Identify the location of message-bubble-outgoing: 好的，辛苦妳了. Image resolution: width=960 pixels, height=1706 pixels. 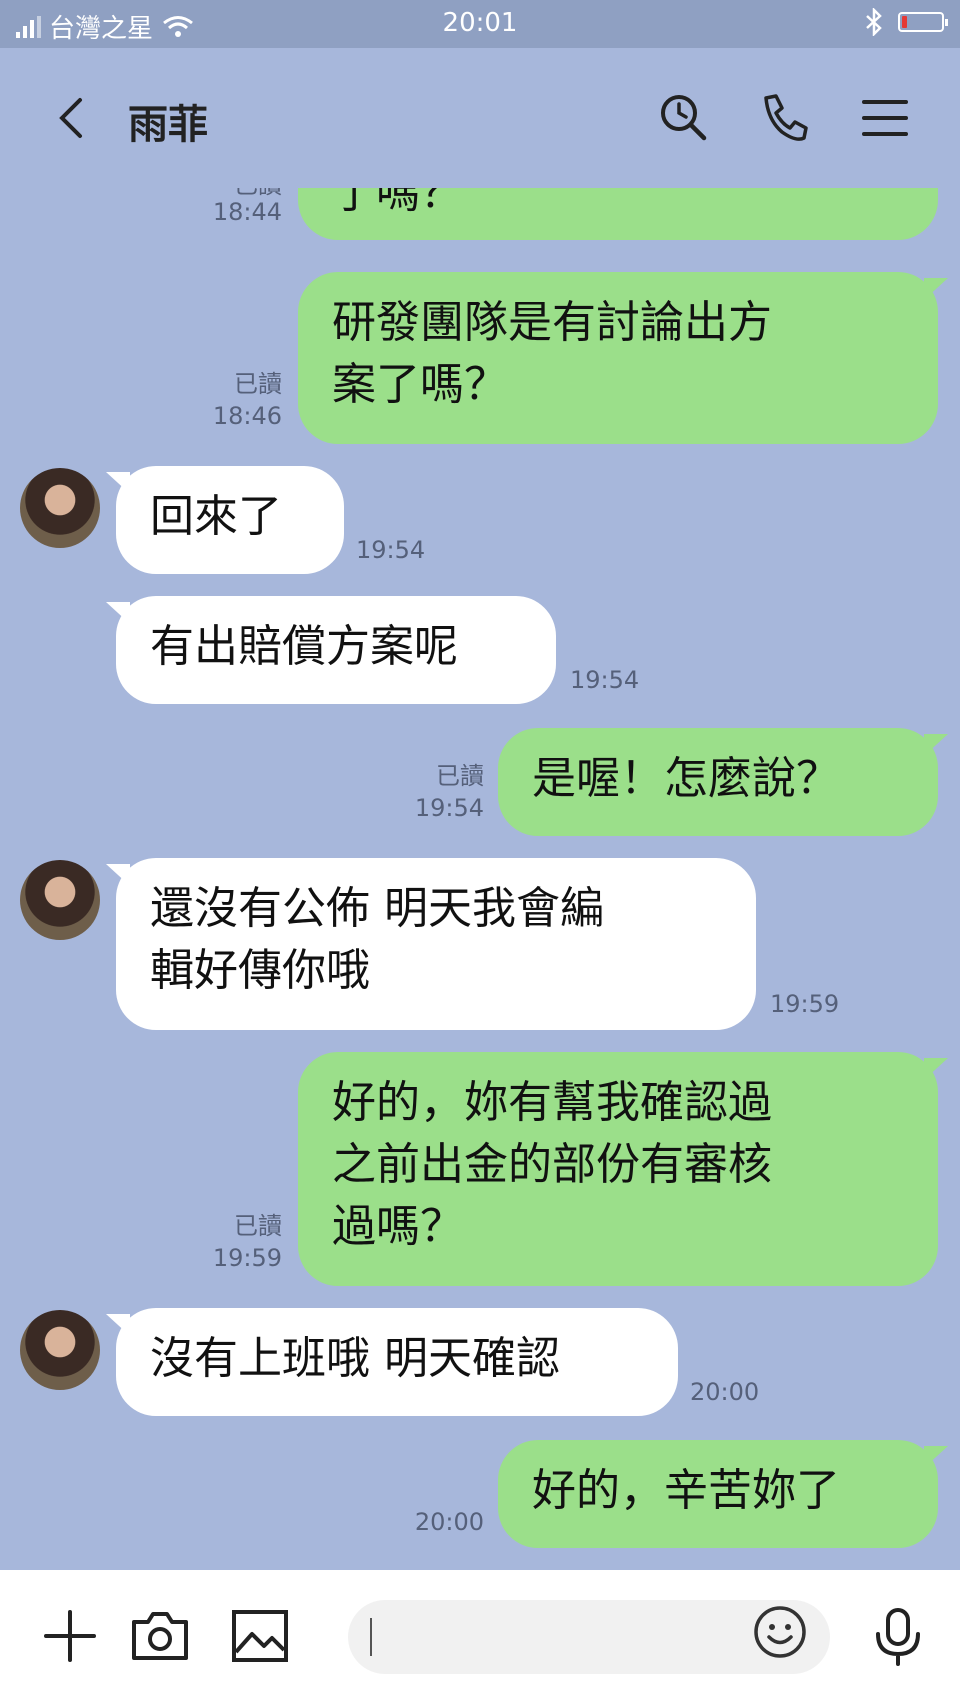
(723, 1494).